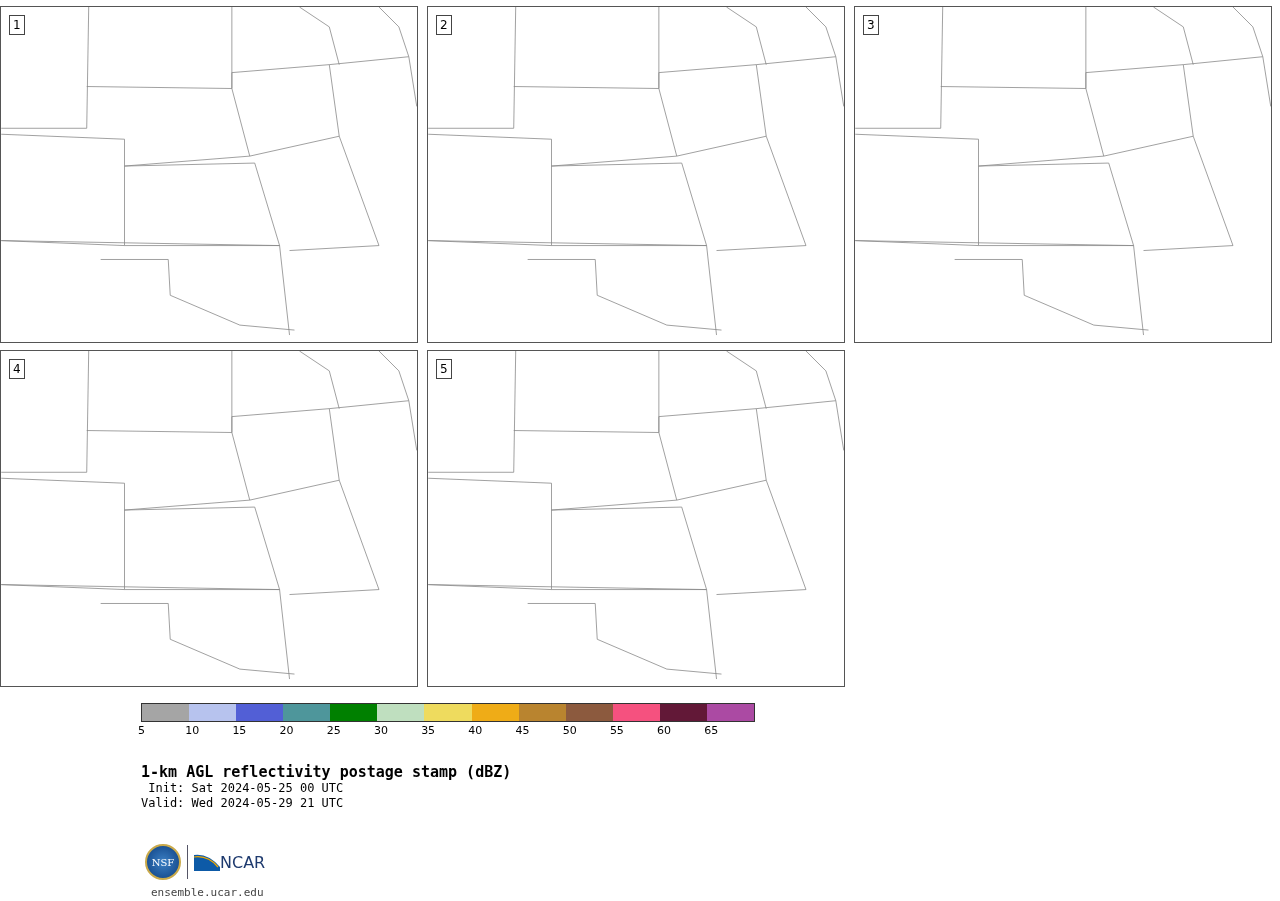  Describe the element at coordinates (17, 369) in the screenshot. I see `panel-number: 4` at that location.